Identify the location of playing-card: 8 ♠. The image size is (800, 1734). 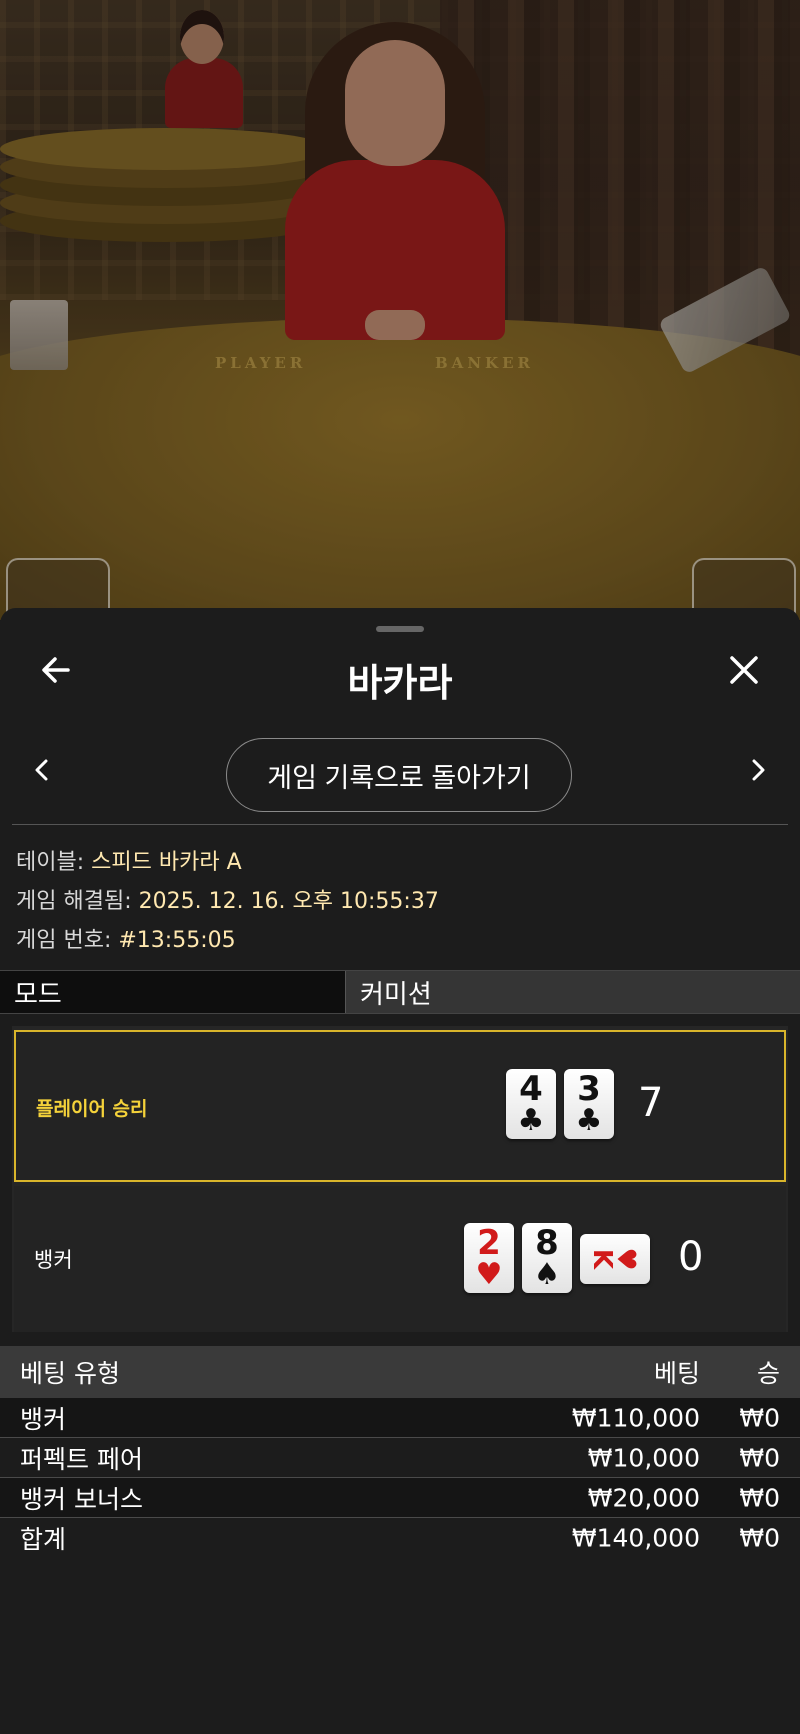
(547, 1258).